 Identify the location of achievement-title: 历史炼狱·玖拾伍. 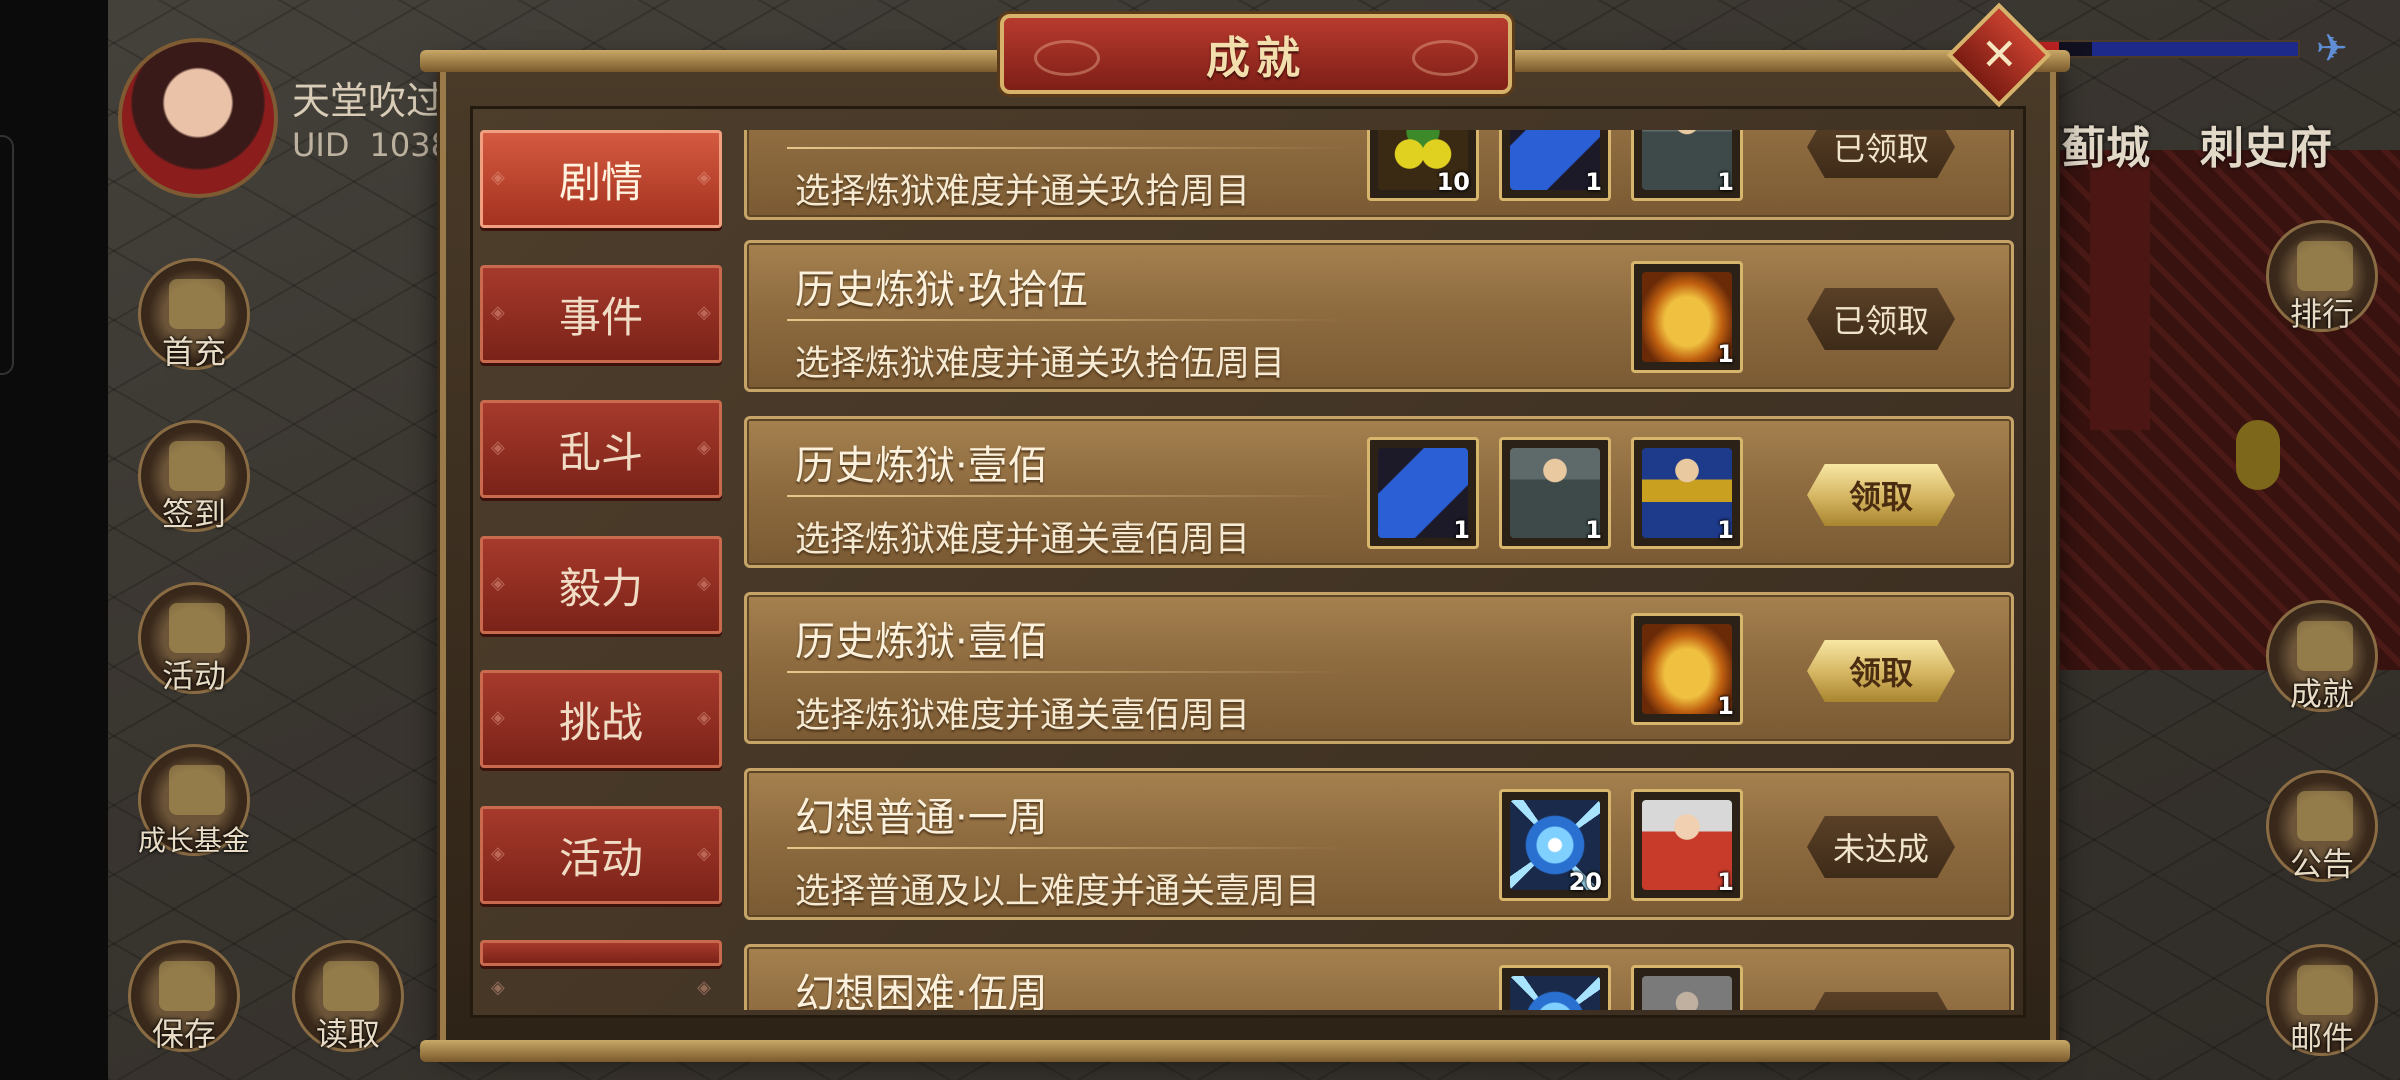
(941, 290).